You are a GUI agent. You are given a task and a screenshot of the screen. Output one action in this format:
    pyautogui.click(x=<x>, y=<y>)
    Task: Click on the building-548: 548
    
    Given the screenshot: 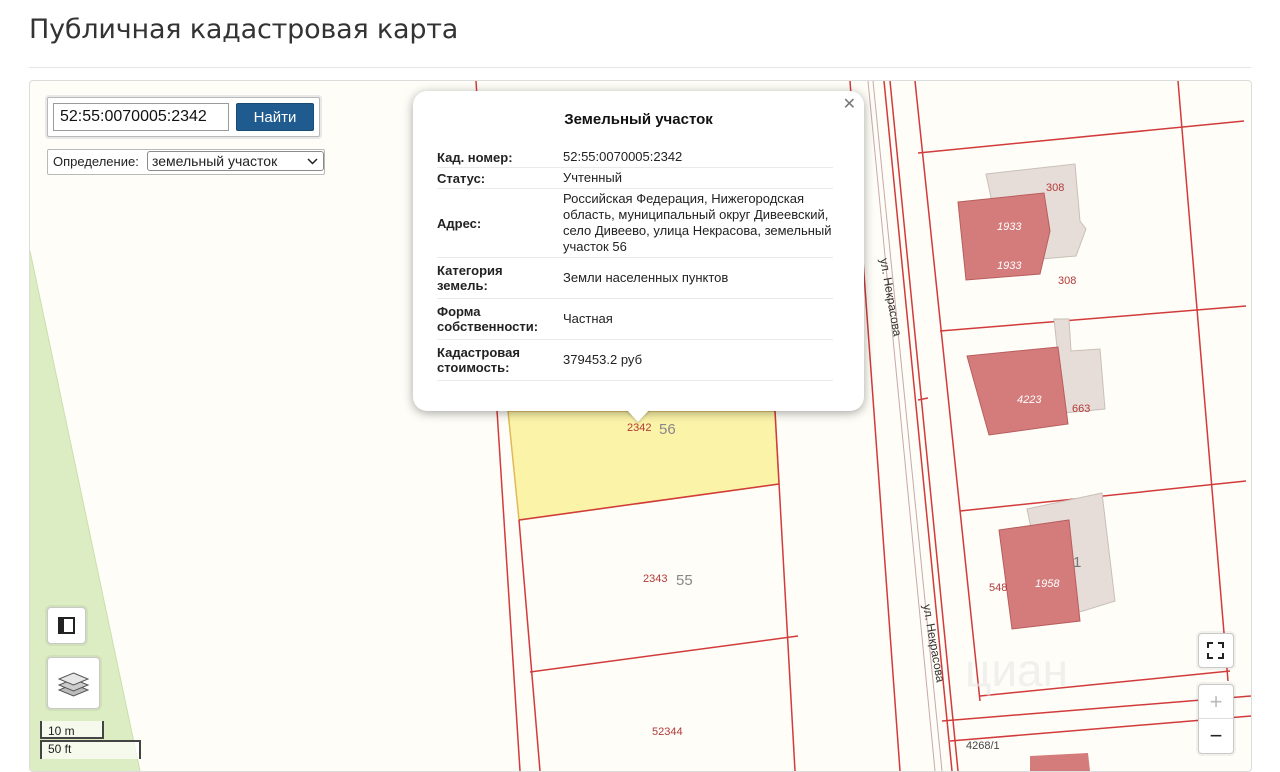 What is the action you would take?
    pyautogui.click(x=998, y=588)
    